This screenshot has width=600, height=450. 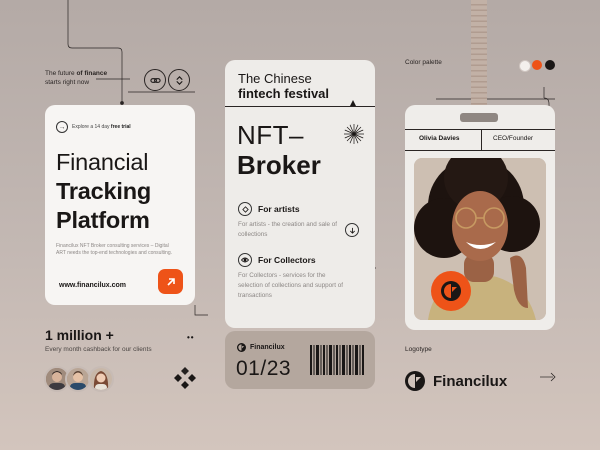 I want to click on chain-link-button, so click(x=155, y=80).